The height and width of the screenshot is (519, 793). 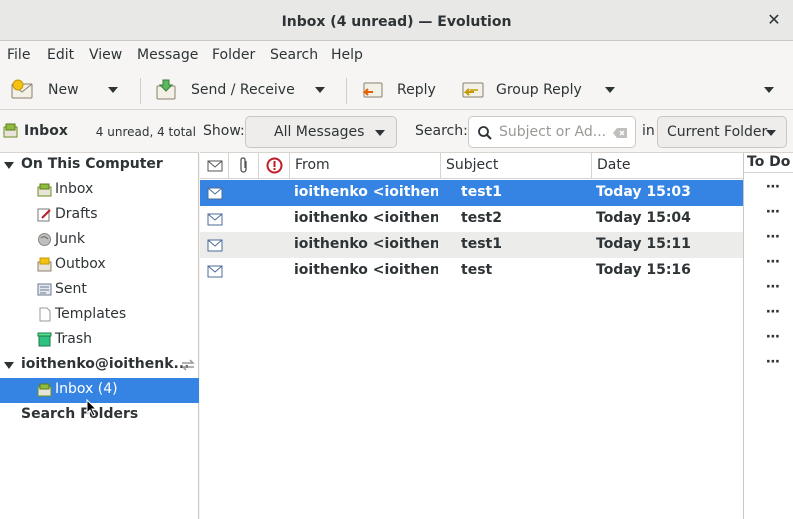 I want to click on paperclip-icon, so click(x=243, y=165).